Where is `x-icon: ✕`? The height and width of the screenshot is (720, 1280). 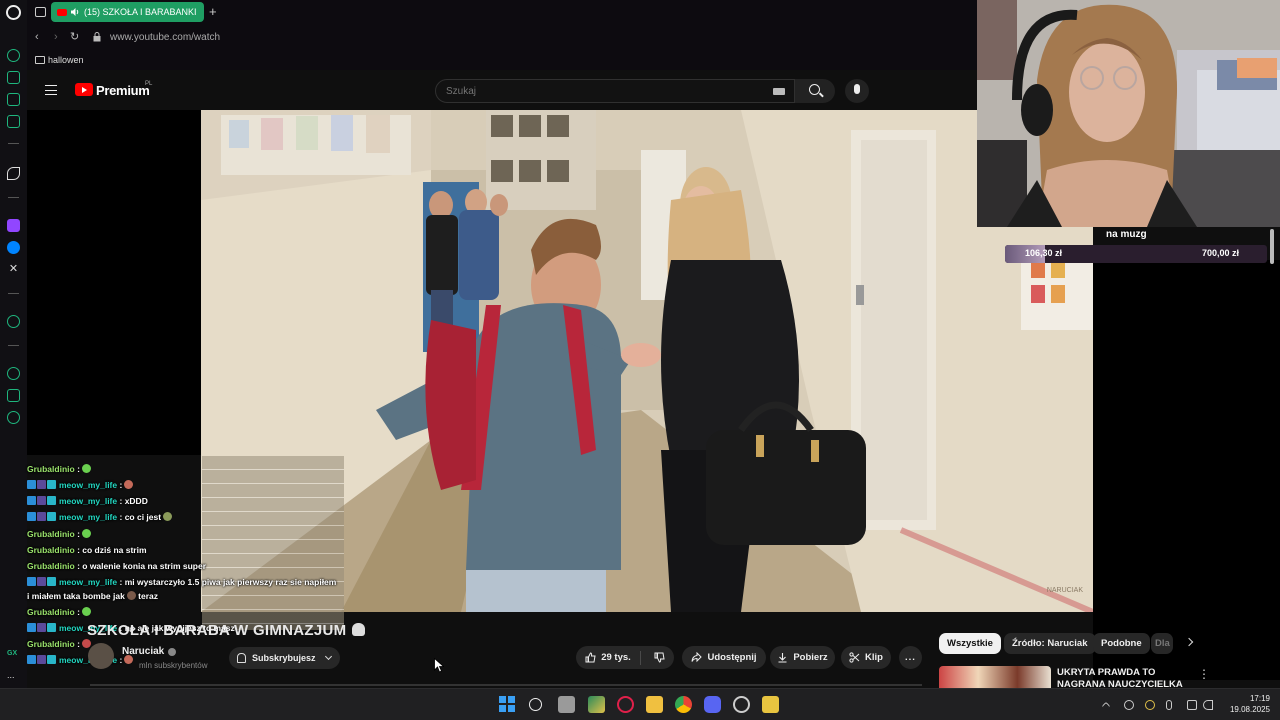
x-icon: ✕ is located at coordinates (13, 269).